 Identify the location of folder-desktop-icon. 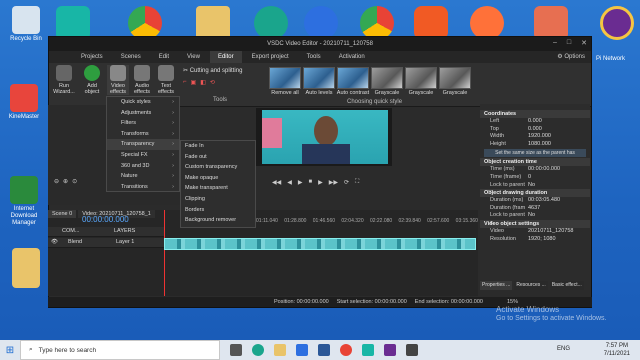
(26, 269).